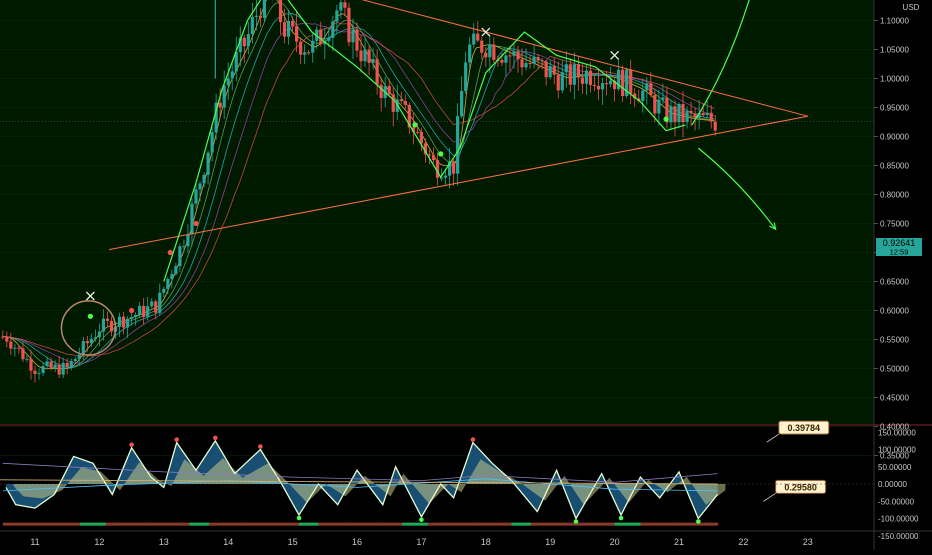  I want to click on price-tick-label: 0.45000, so click(894, 398).